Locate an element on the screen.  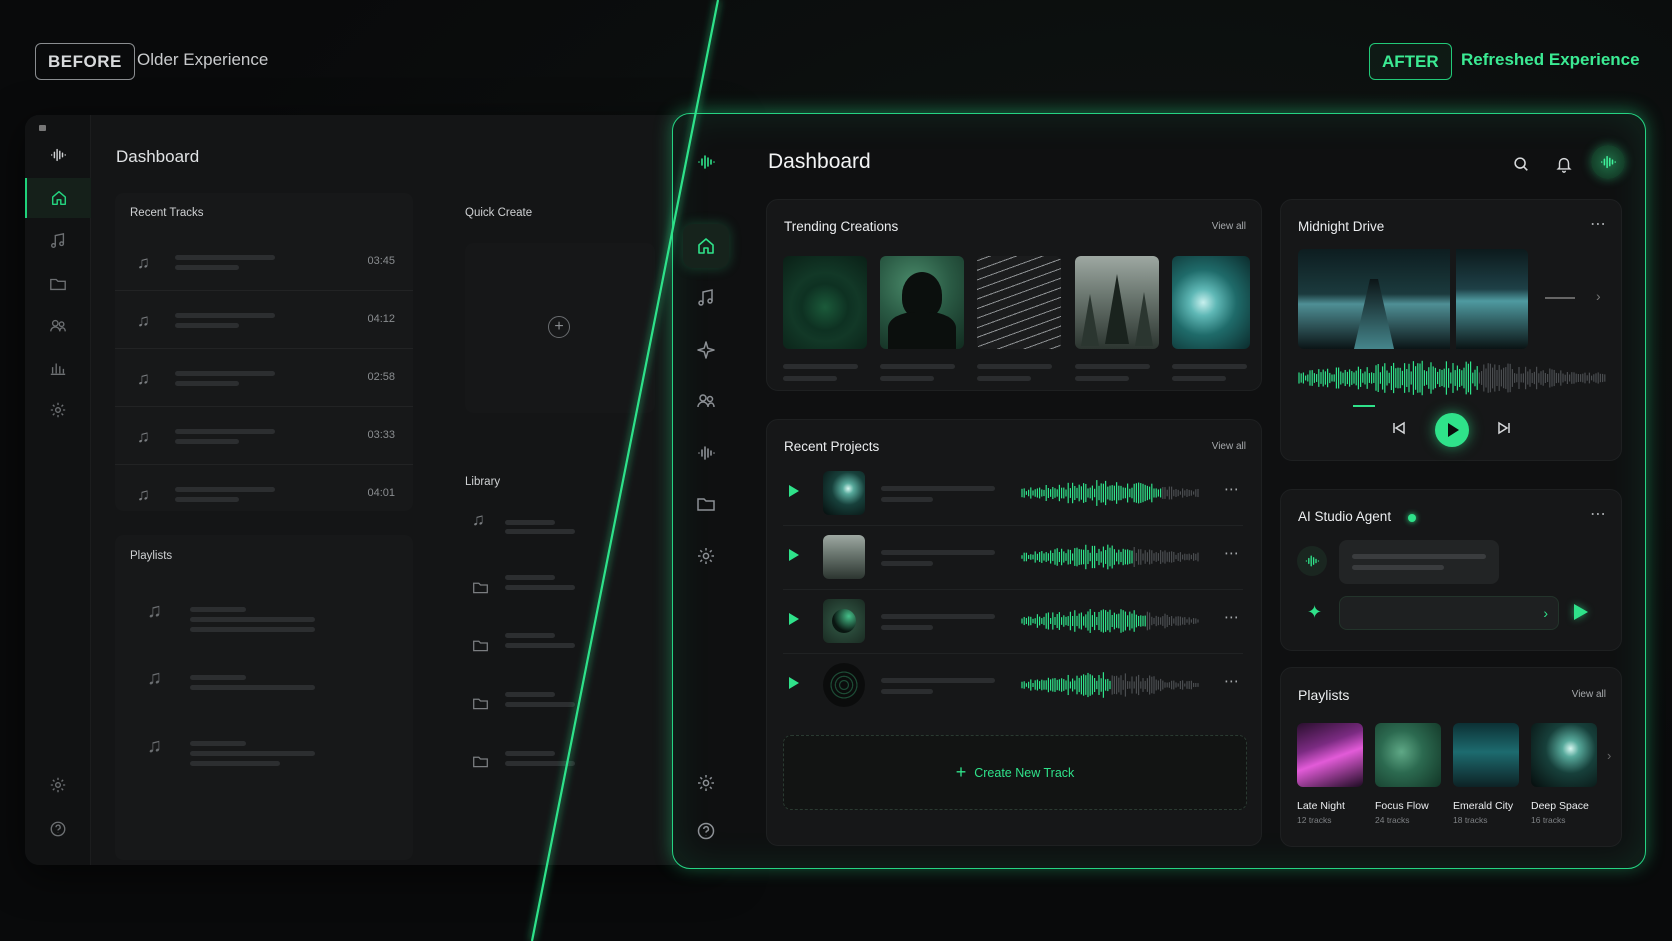
bar-chart-icon is located at coordinates (58, 368).